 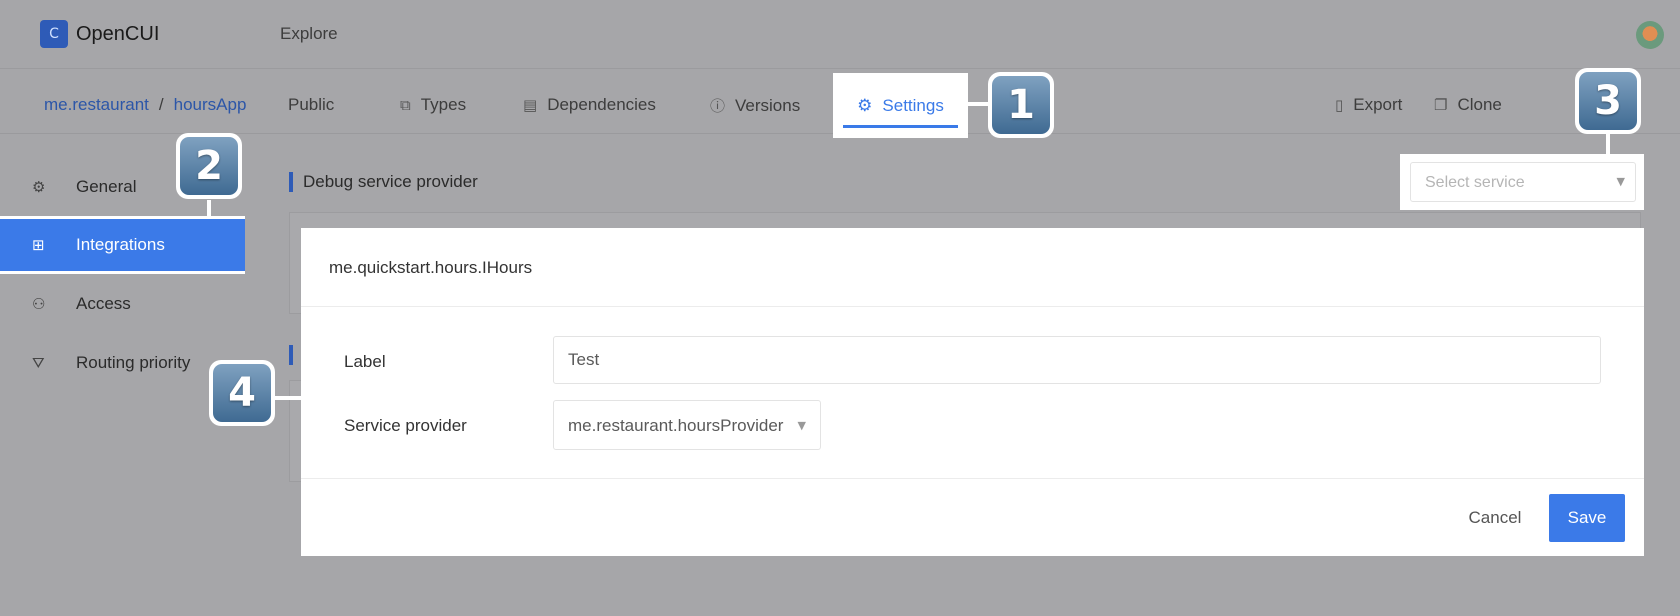 I want to click on tab-settings-label: Settings, so click(x=913, y=105).